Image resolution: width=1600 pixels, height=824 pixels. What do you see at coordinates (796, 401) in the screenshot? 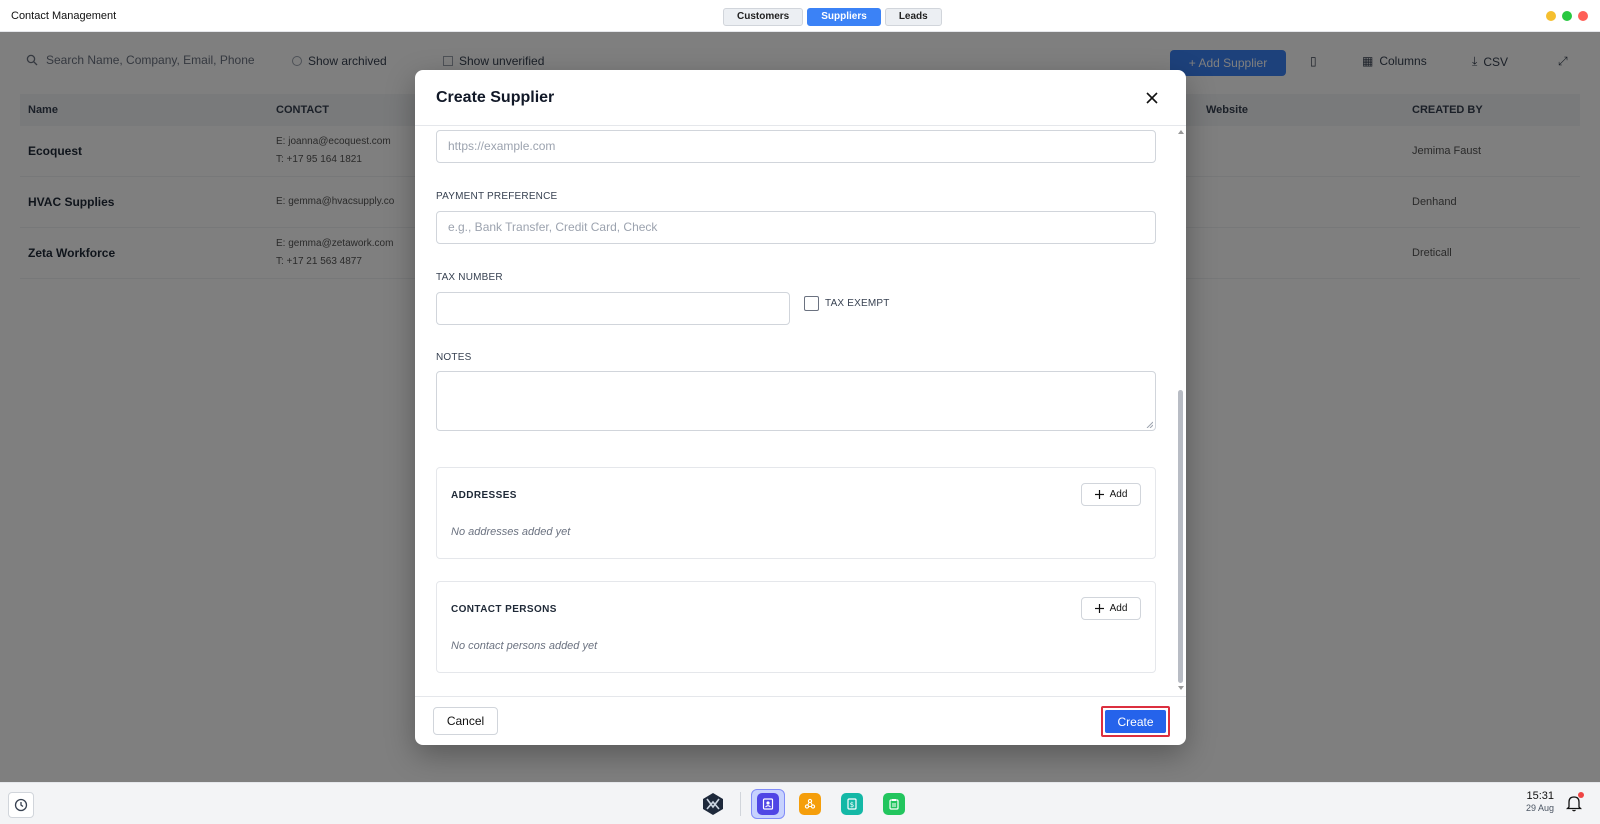
I see `notes-textarea` at bounding box center [796, 401].